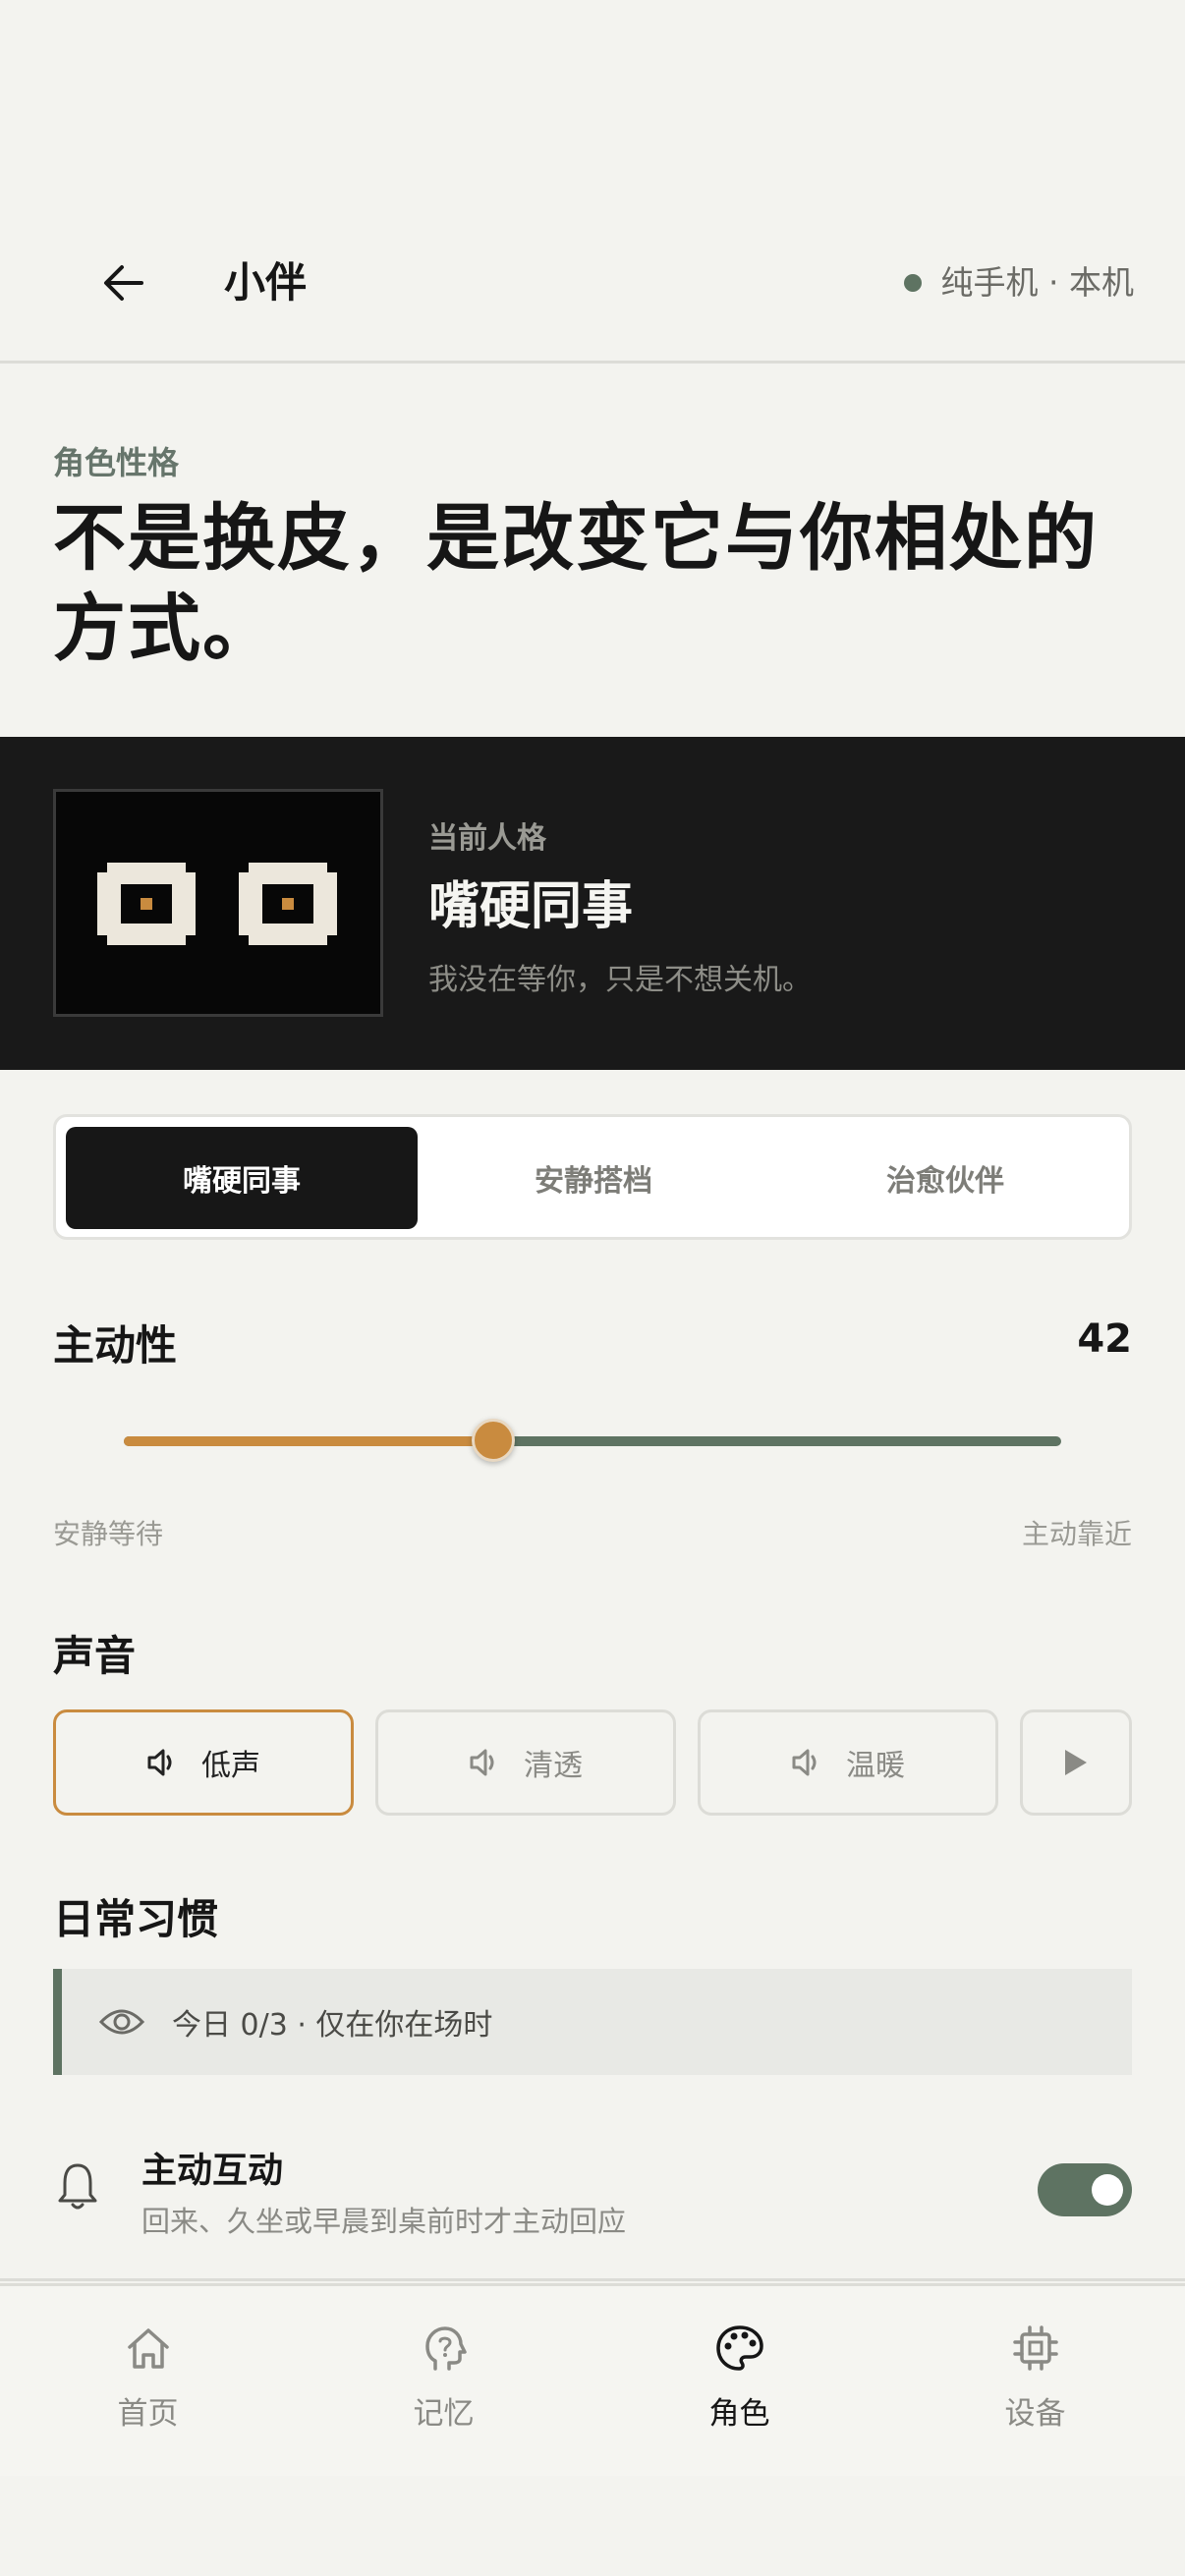 Image resolution: width=1185 pixels, height=2576 pixels. I want to click on nav-item-home: 首页, so click(148, 2382).